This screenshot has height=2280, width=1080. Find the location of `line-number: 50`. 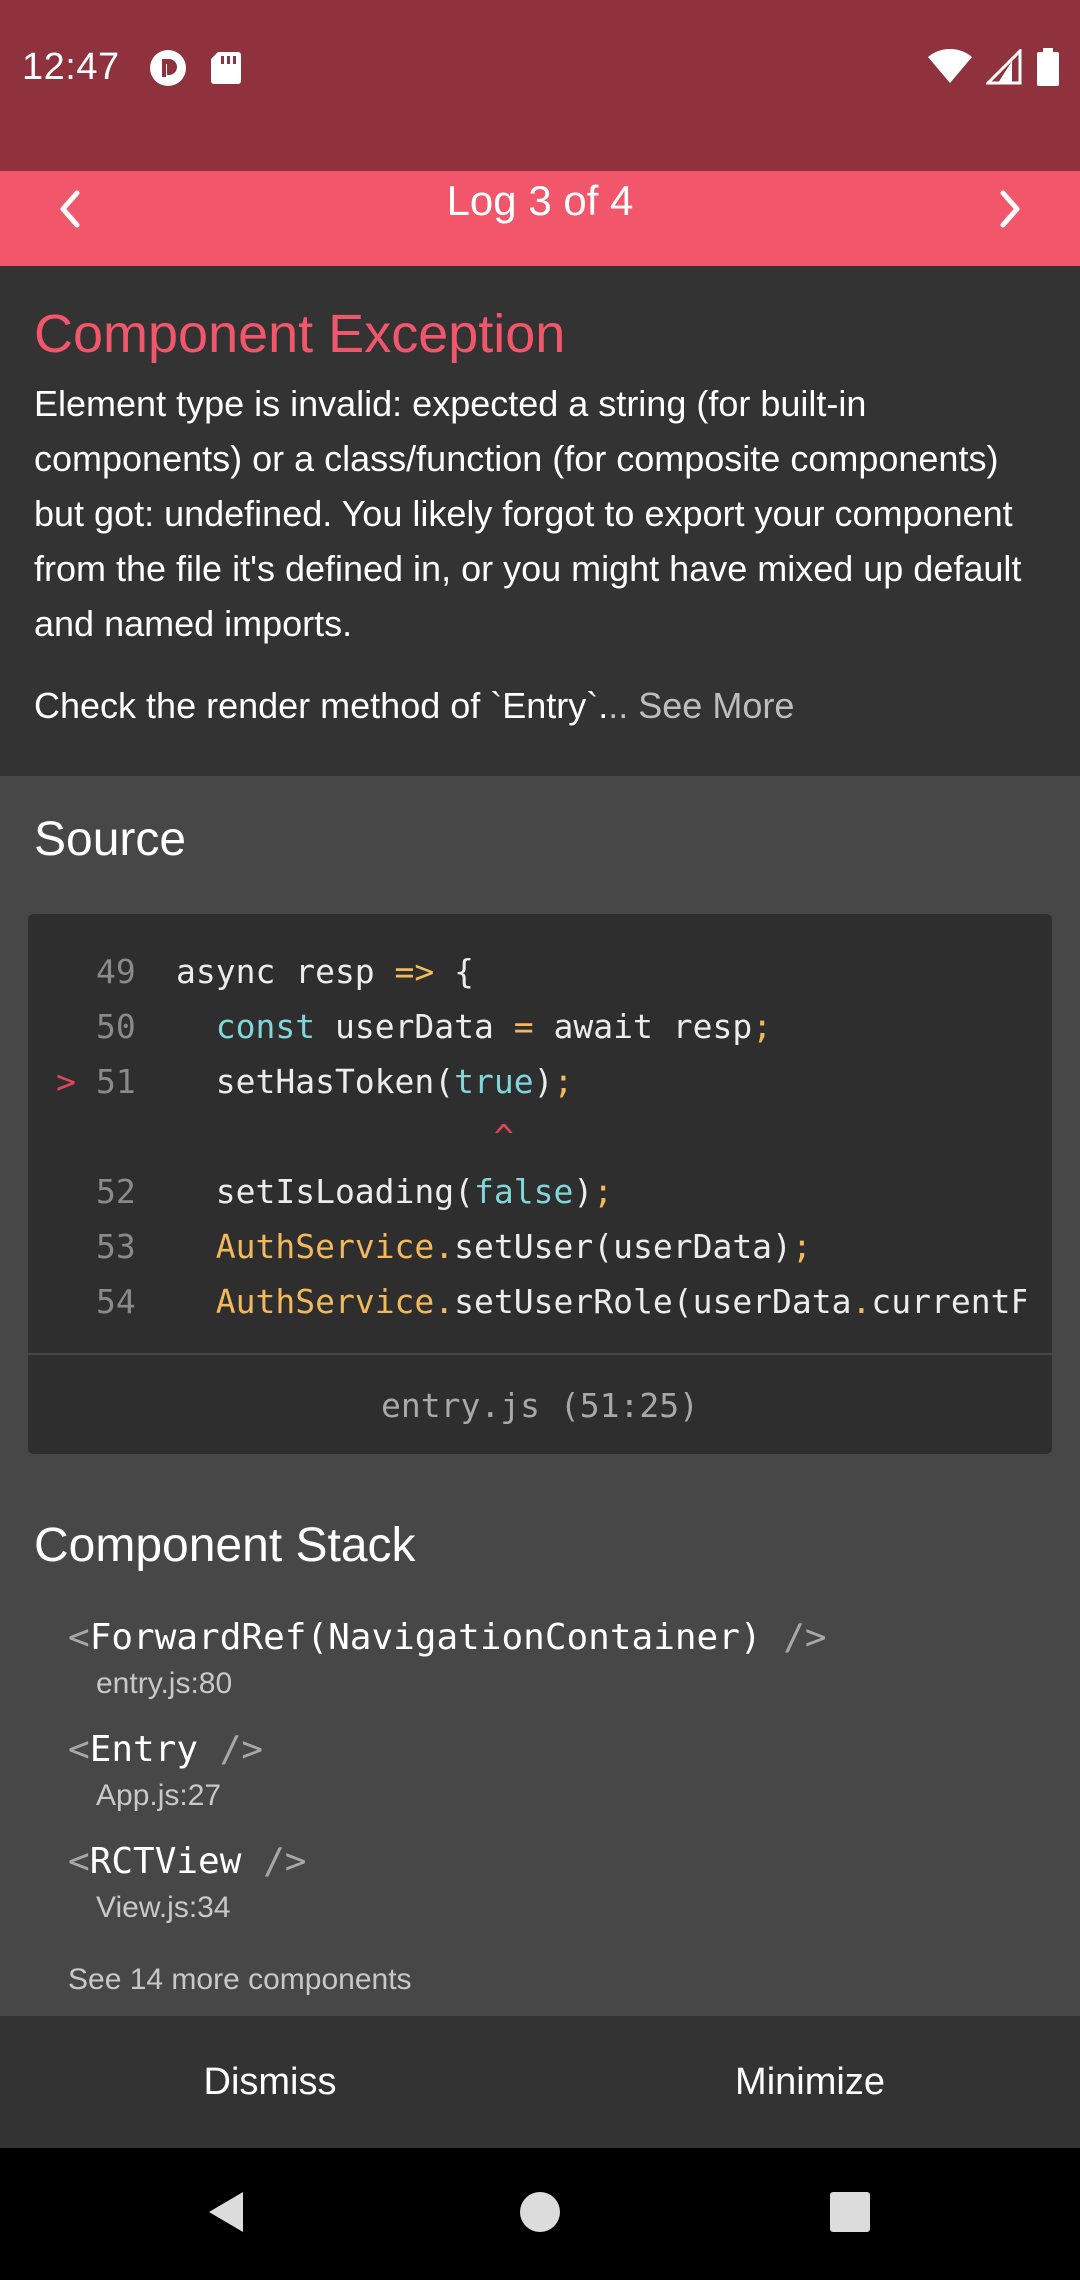

line-number: 50 is located at coordinates (116, 1026).